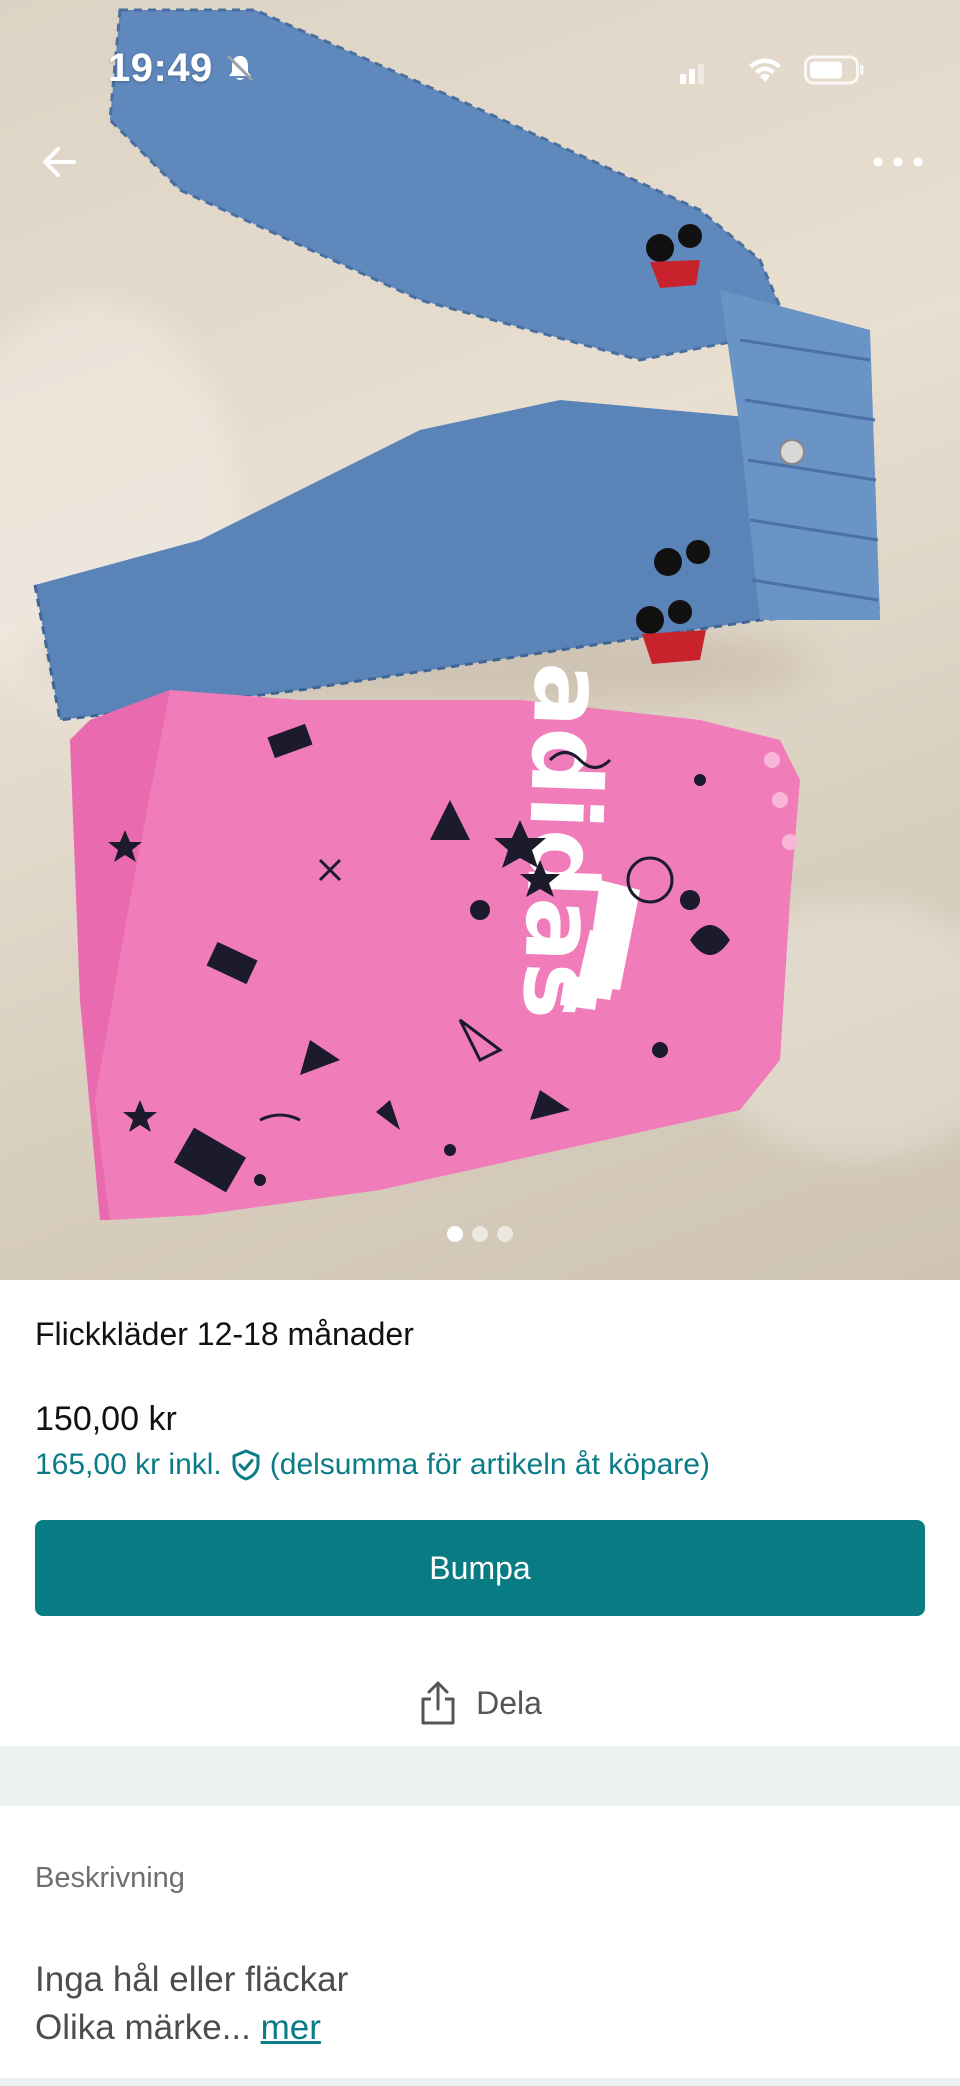 This screenshot has height=2086, width=960. I want to click on price-incl-note: (delsumma för artikeln åt köpare), so click(489, 1464).